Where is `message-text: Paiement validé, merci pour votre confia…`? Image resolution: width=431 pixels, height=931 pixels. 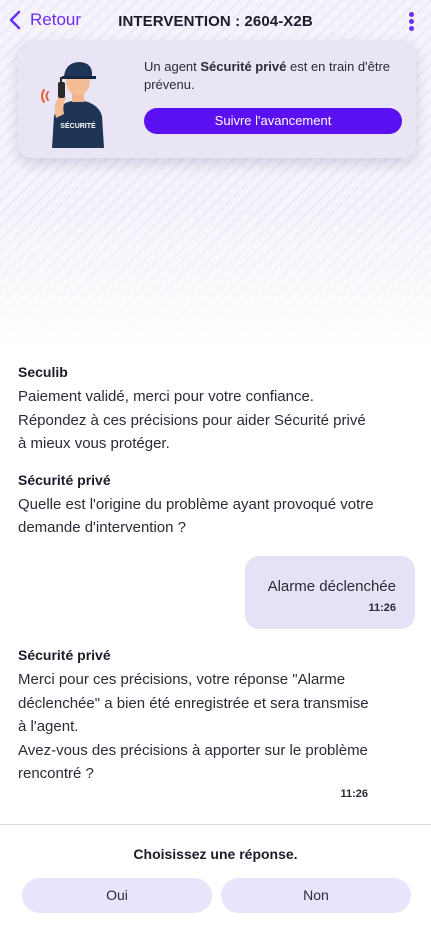
message-text: Paiement validé, merci pour votre confia… is located at coordinates (192, 420).